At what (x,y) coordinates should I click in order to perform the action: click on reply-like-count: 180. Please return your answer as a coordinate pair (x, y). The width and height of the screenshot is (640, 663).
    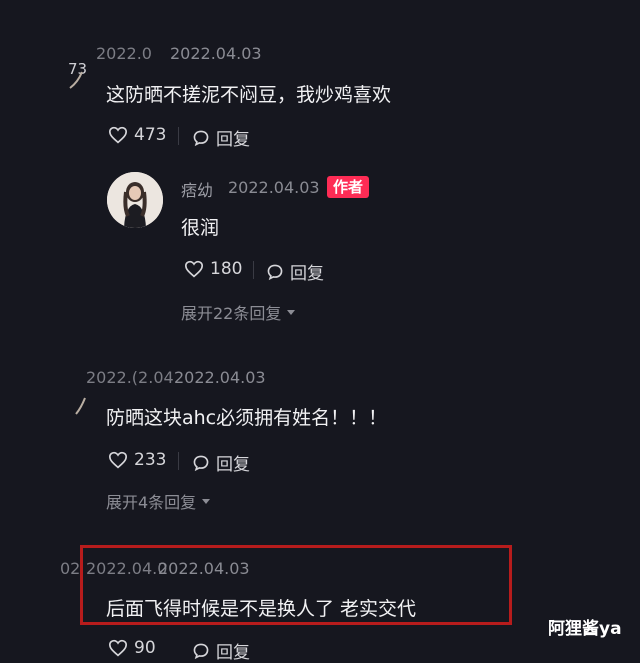
    Looking at the image, I should click on (226, 269).